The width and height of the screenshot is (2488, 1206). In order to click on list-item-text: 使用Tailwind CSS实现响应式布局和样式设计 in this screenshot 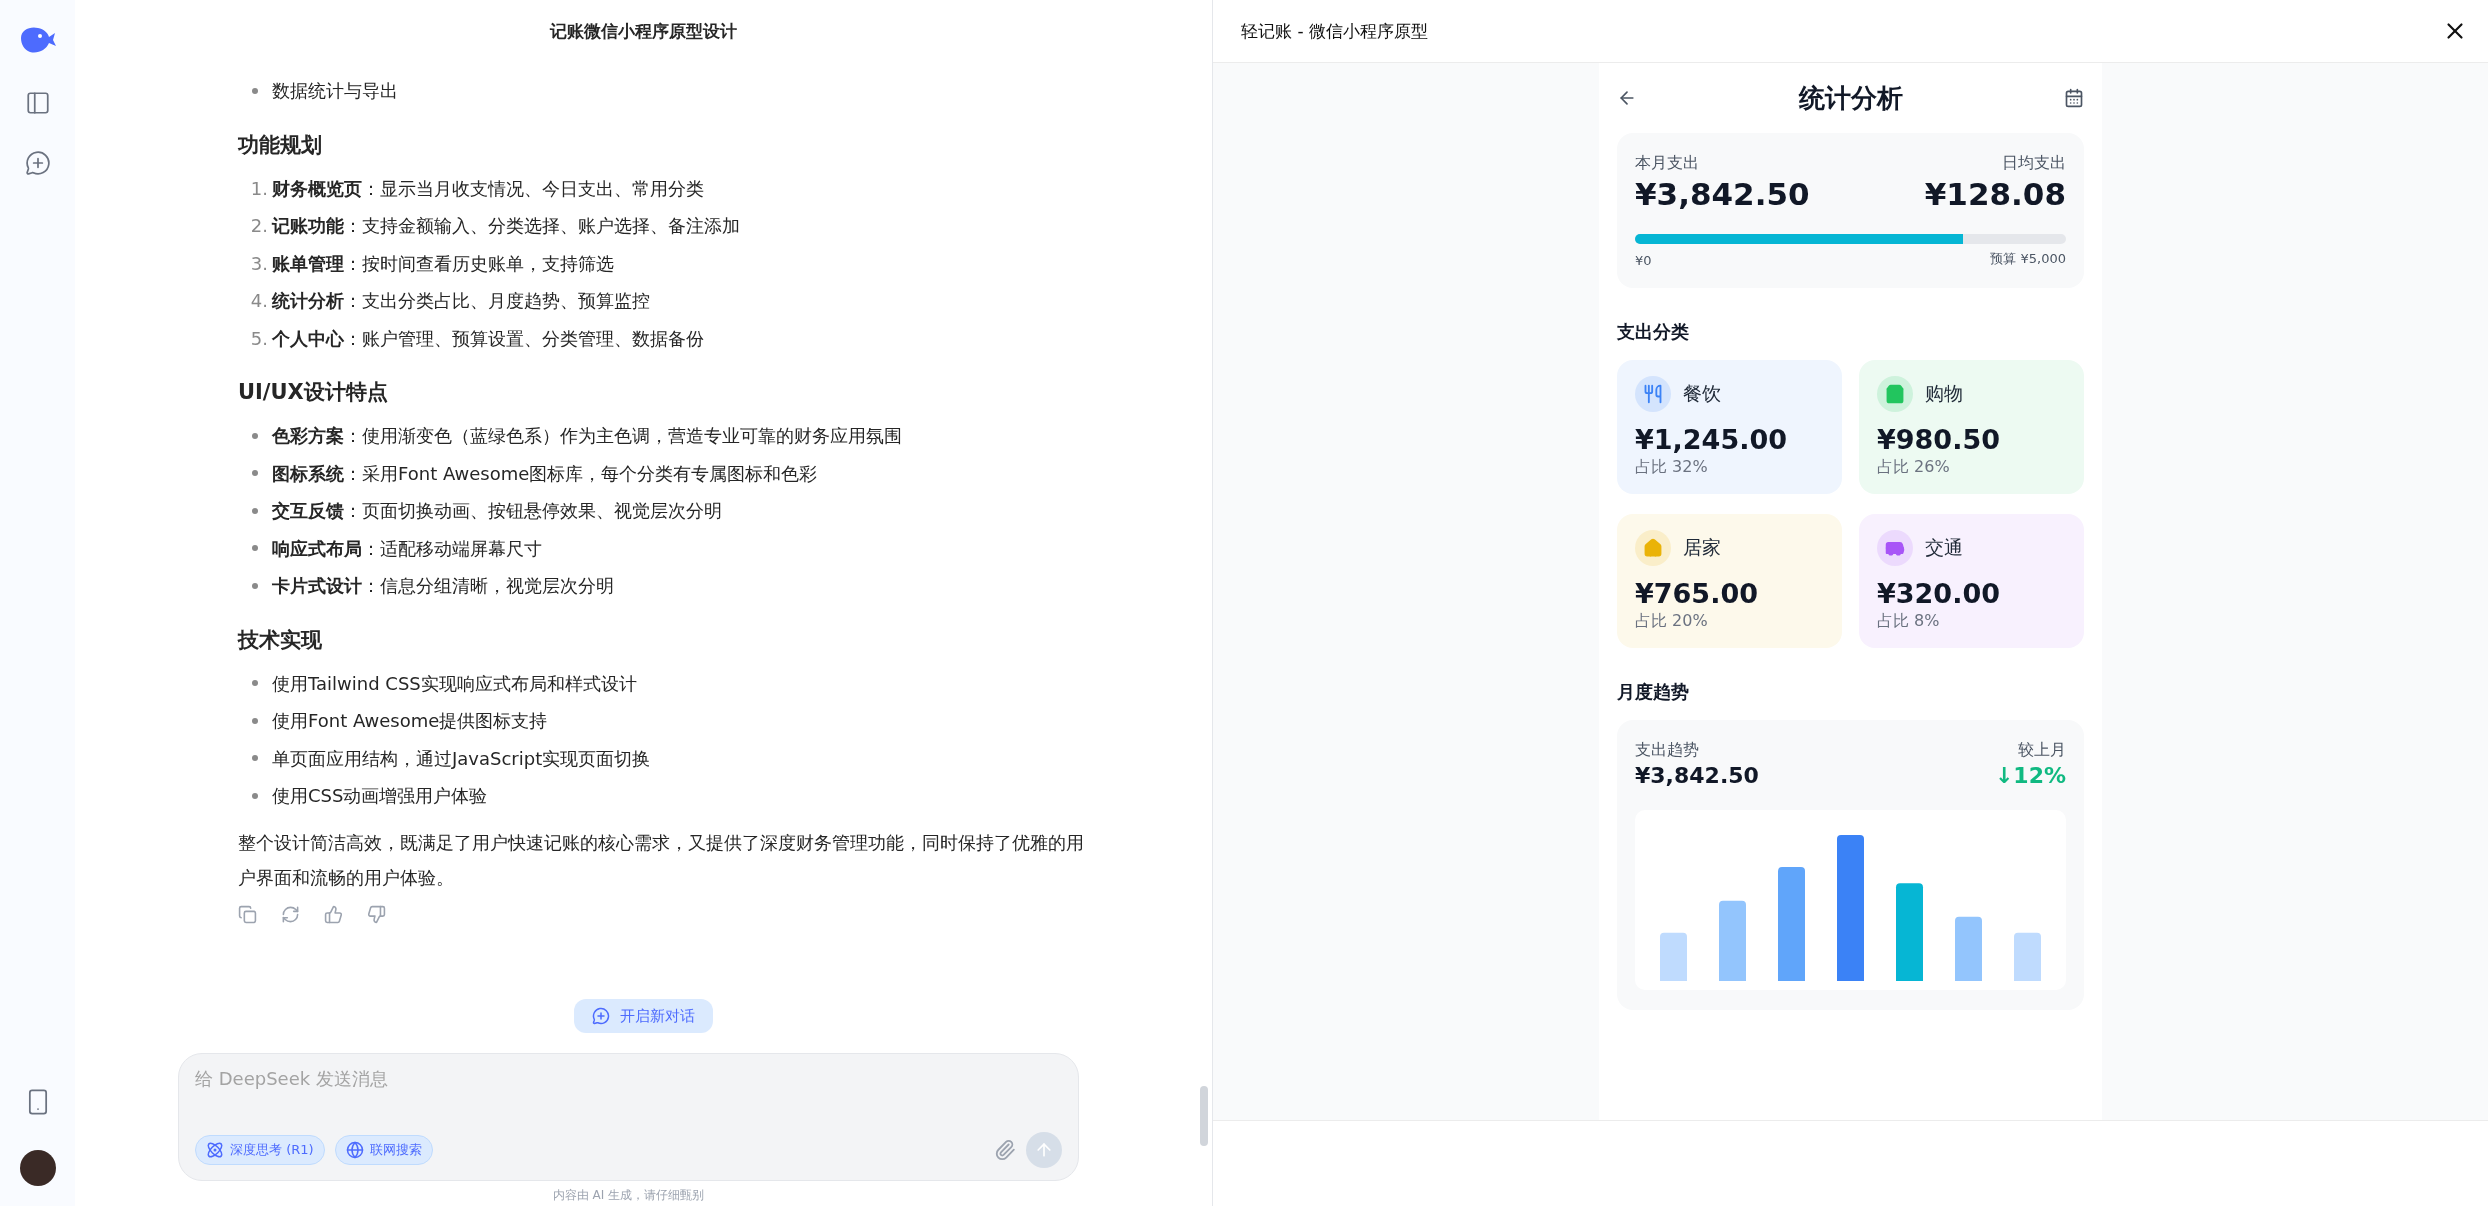, I will do `click(454, 683)`.